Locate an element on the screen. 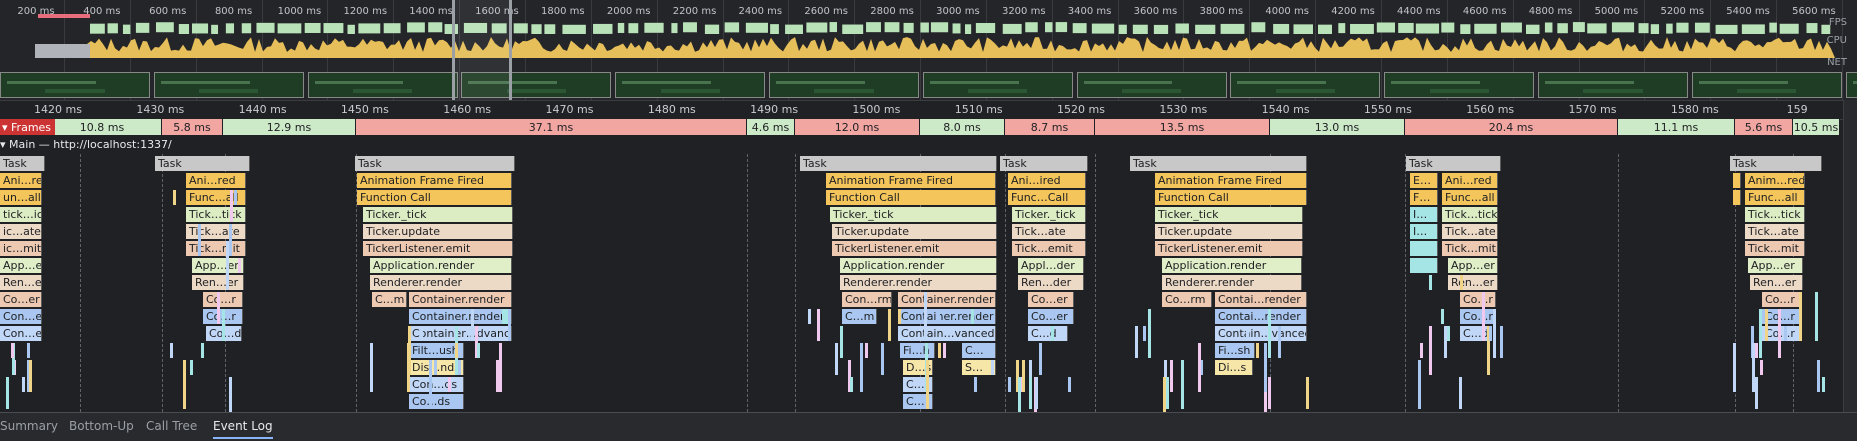 This screenshot has width=1857, height=441. call-bar: Co…er is located at coordinates (1051, 316).